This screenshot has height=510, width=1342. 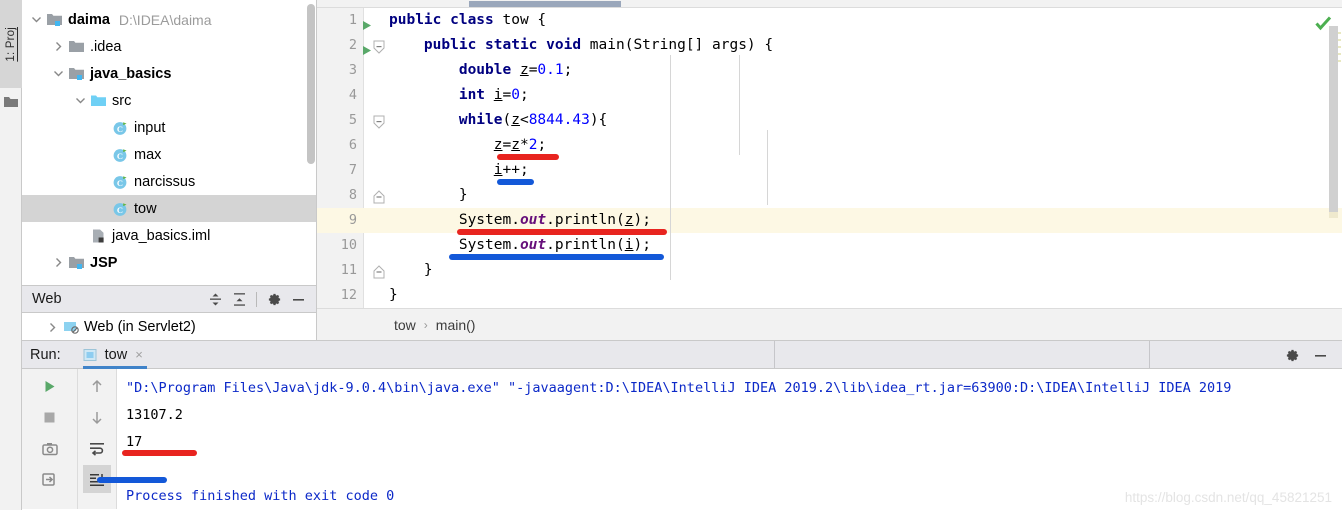 What do you see at coordinates (515, 182) in the screenshot?
I see `blue-underline-code-i` at bounding box center [515, 182].